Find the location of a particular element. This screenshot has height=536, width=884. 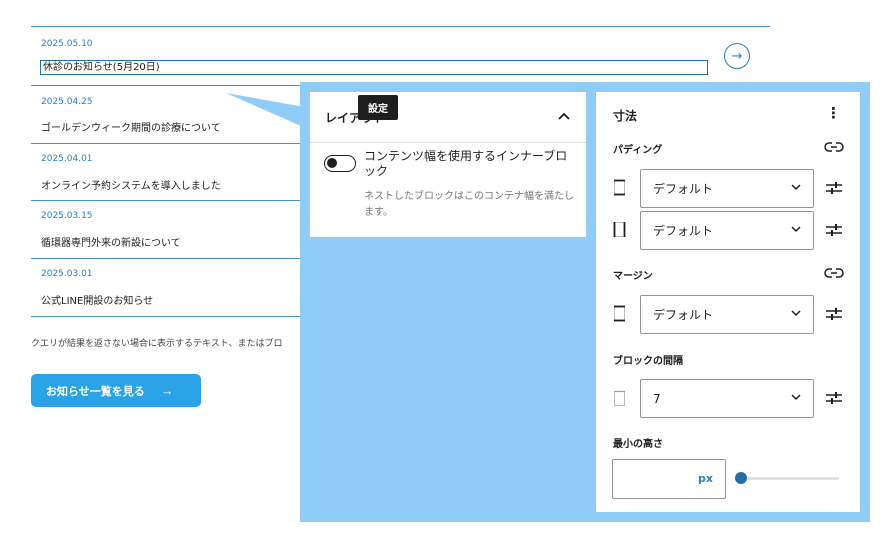

all-sides-icon is located at coordinates (619, 398).